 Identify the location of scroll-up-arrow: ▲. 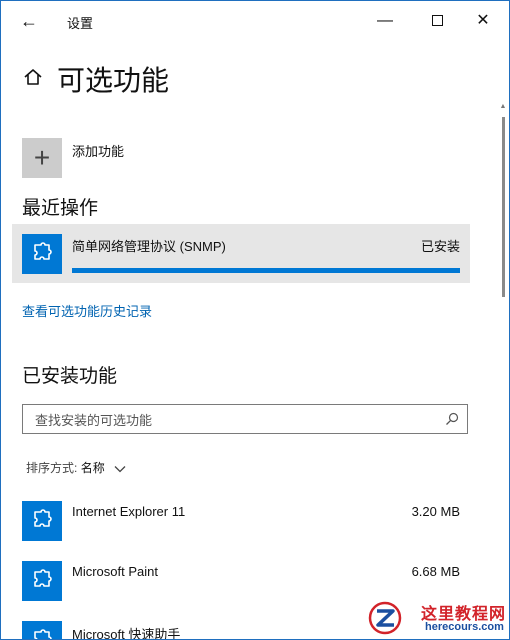
(503, 107).